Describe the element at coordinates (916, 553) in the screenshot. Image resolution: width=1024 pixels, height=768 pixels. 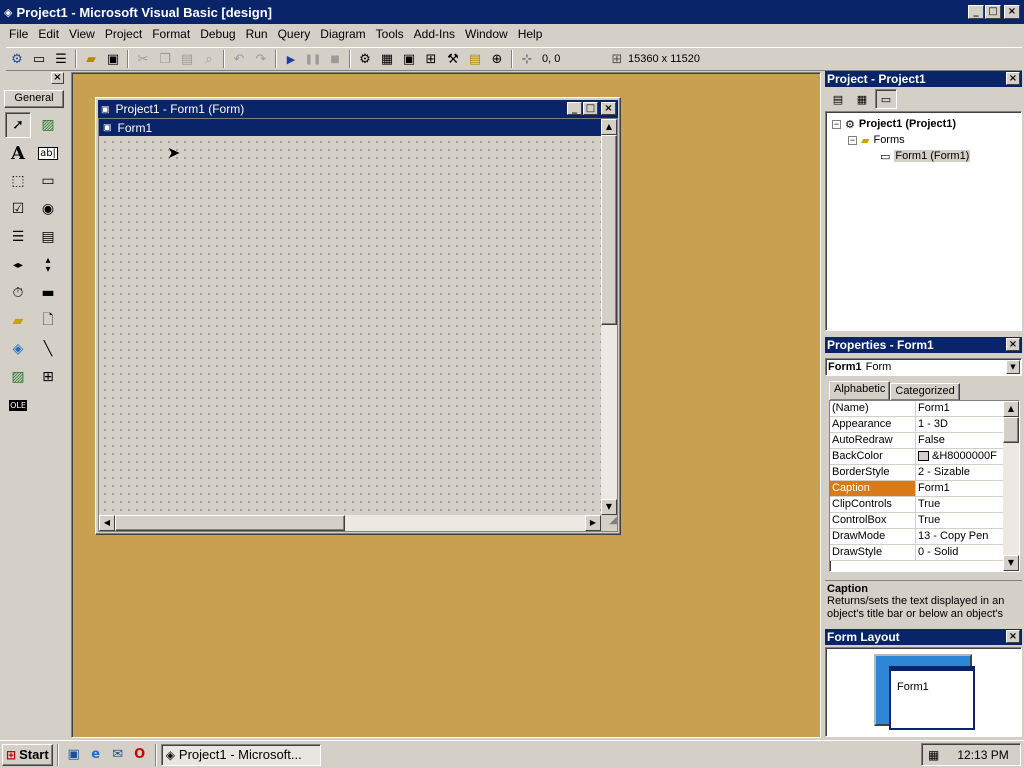
I see `property-row: DrawStyle 0 - Solid` at that location.